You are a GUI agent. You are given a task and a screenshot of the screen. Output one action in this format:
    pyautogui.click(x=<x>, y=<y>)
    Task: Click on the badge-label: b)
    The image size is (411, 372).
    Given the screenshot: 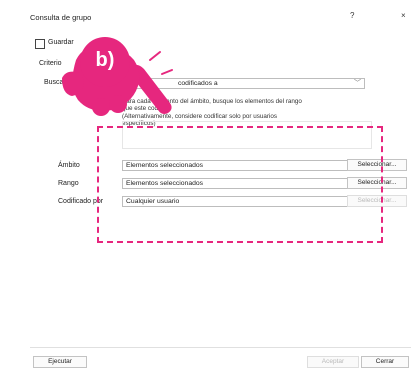 What is the action you would take?
    pyautogui.click(x=105, y=60)
    